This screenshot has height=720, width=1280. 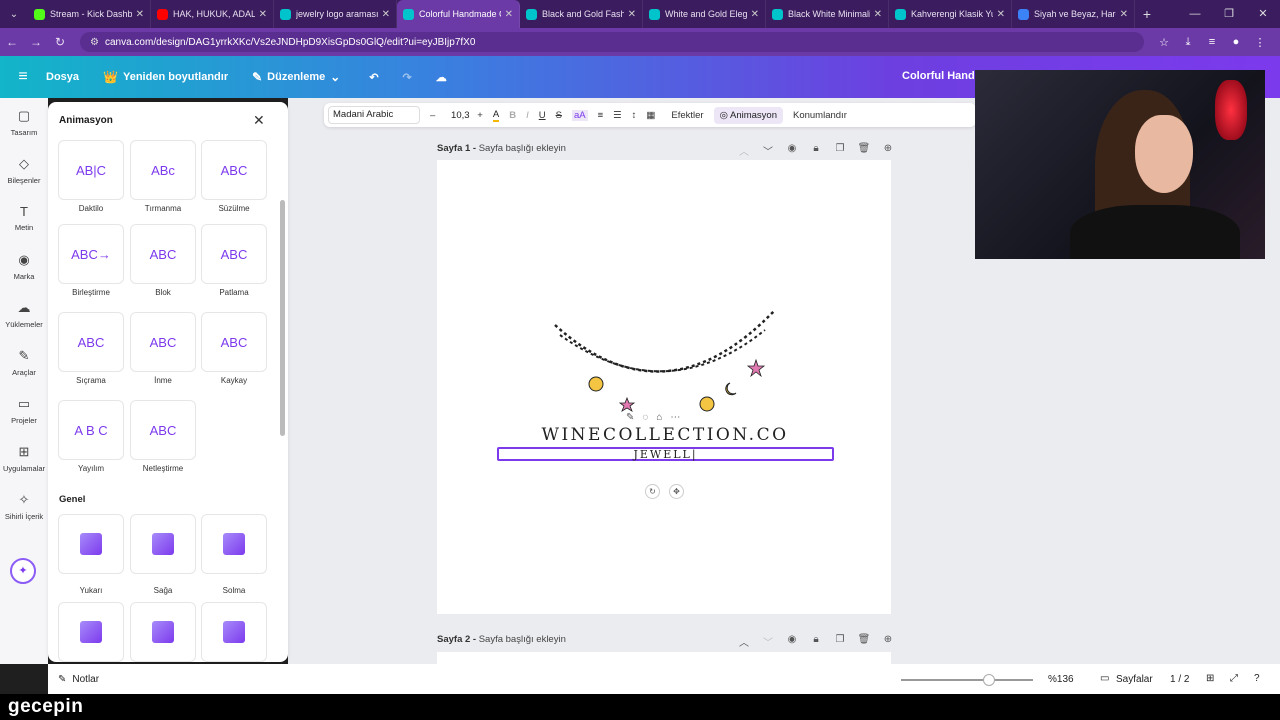 What do you see at coordinates (950, 14) in the screenshot?
I see `browser-tab: Kahverengi Klasik Yu ✕` at bounding box center [950, 14].